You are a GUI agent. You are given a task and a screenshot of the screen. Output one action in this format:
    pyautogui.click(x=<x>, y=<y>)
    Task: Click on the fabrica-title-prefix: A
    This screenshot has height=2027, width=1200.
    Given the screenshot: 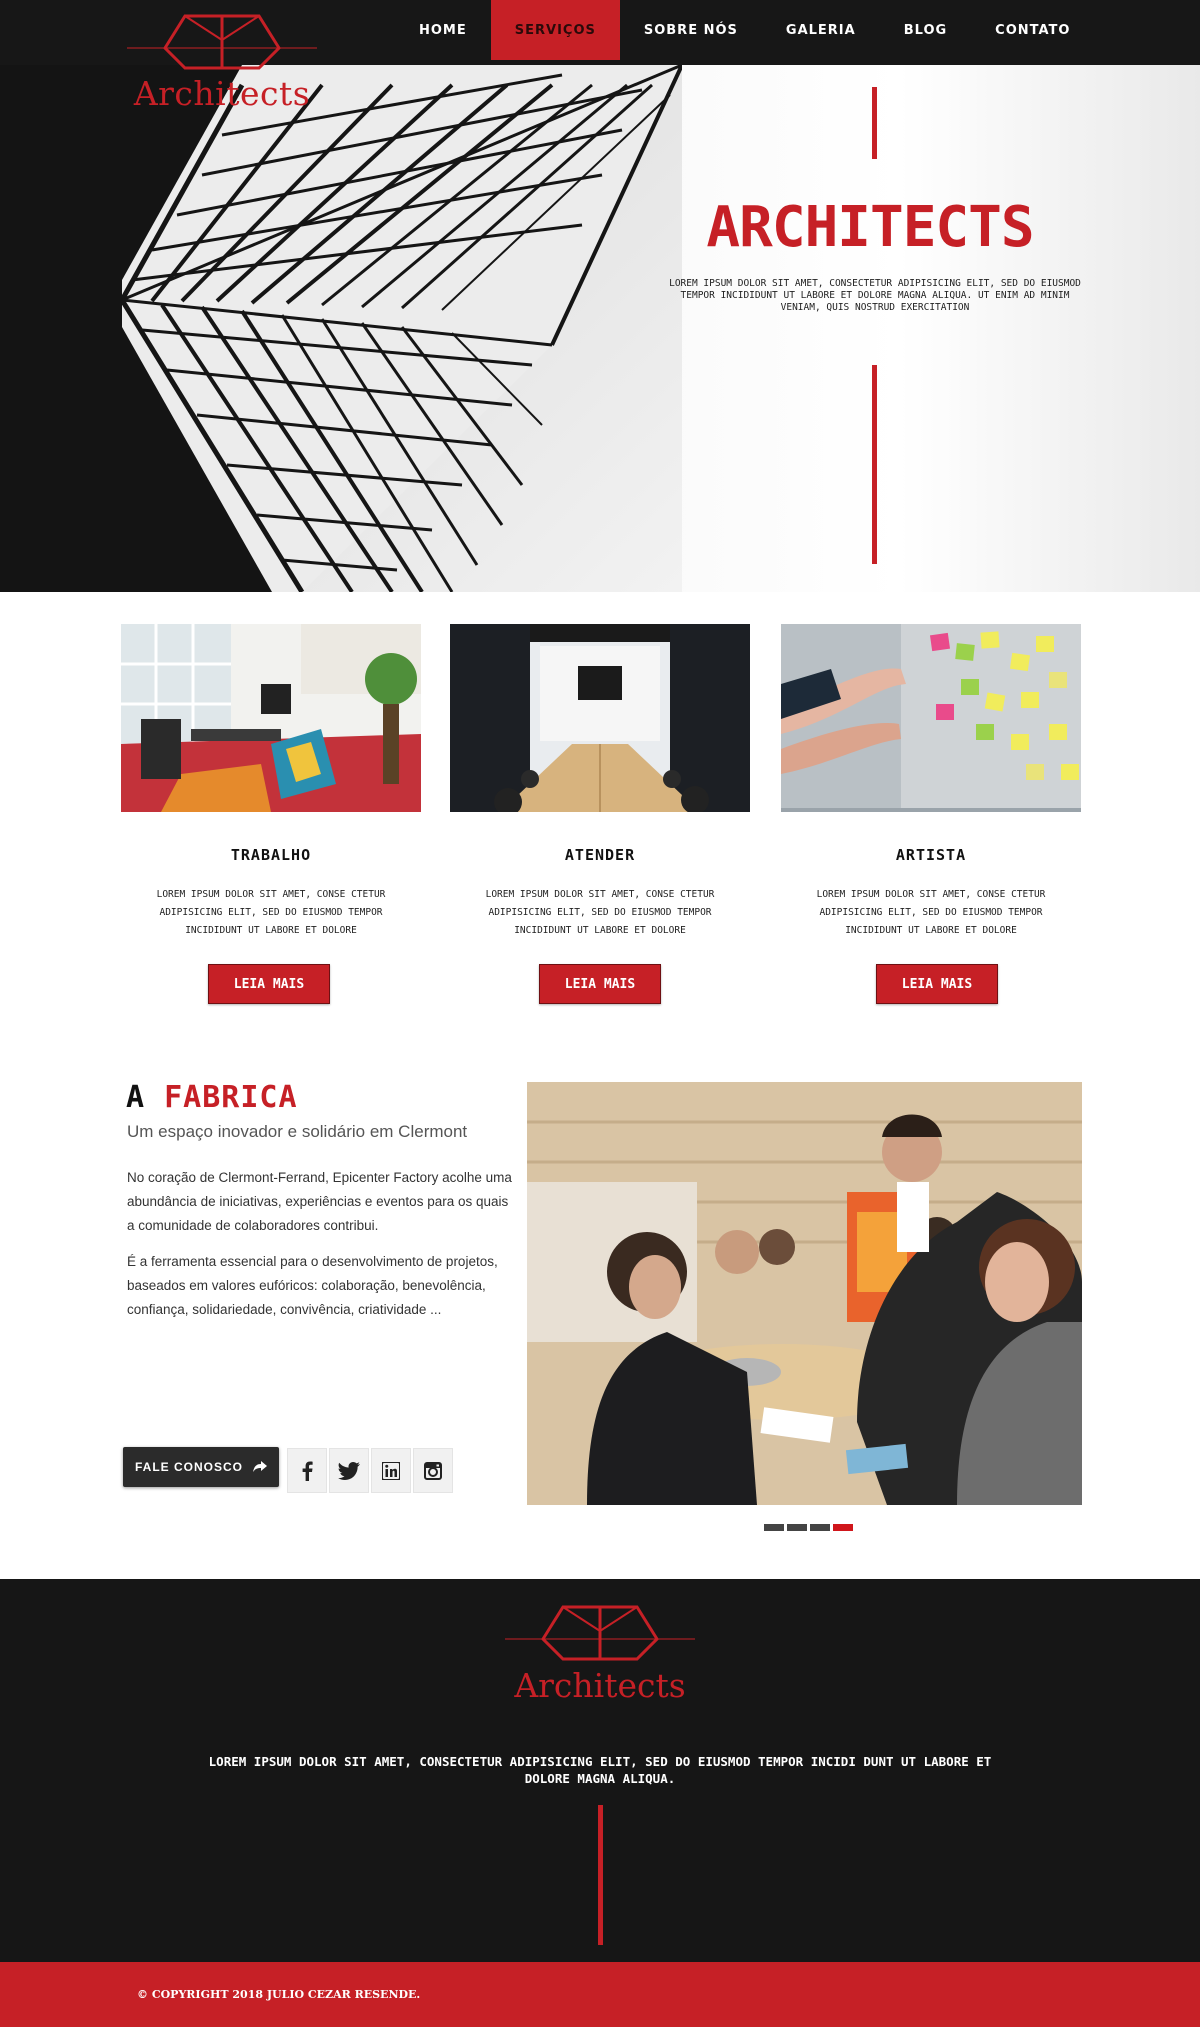 What is the action you would take?
    pyautogui.click(x=136, y=1097)
    